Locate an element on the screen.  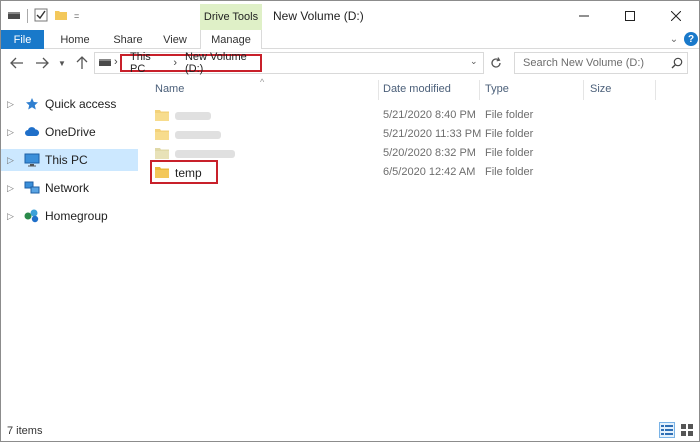
forward-button is located at coordinates (42, 63).